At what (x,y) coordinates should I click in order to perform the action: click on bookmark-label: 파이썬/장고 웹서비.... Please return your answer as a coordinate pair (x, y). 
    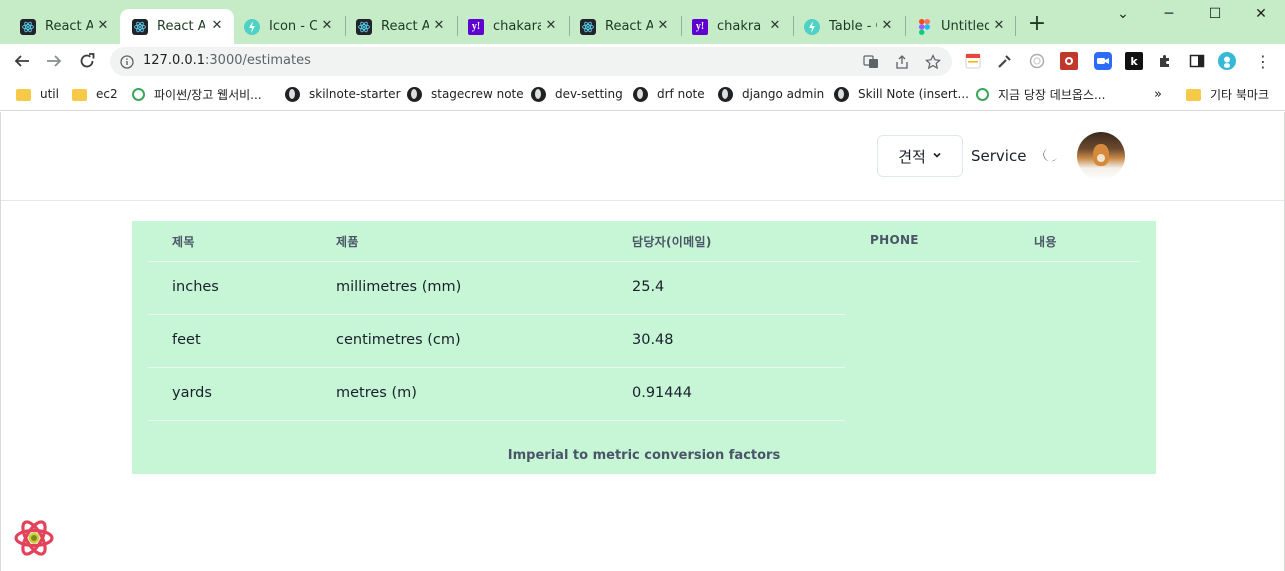
    Looking at the image, I should click on (208, 94).